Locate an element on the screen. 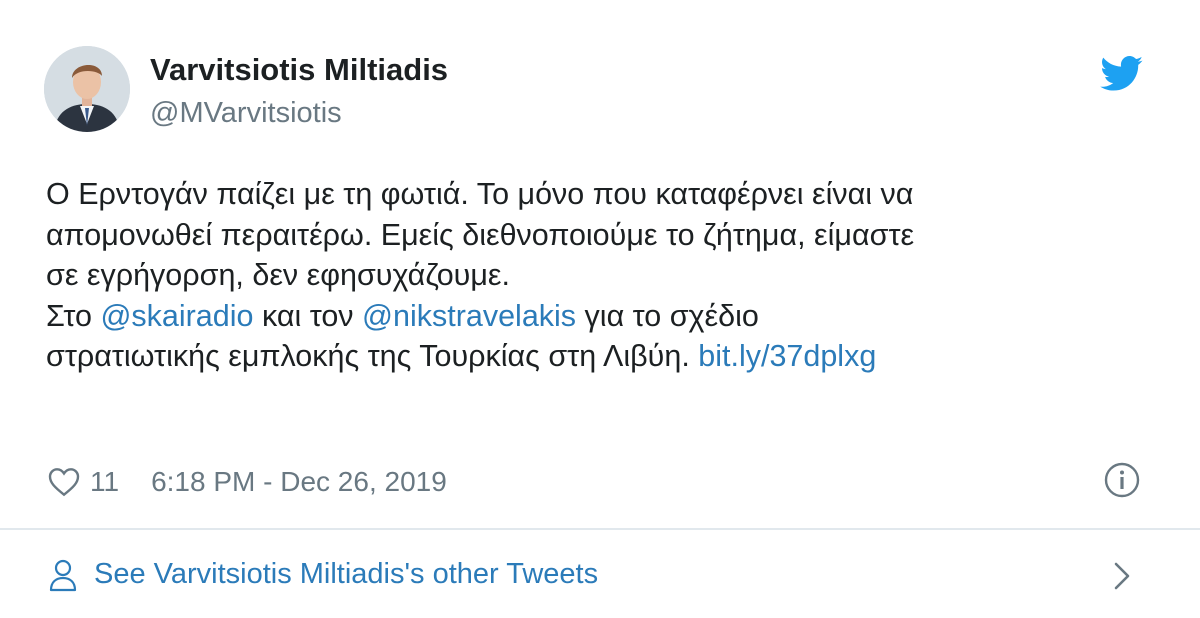 This screenshot has height=618, width=1200. heart-icon is located at coordinates (64, 482).